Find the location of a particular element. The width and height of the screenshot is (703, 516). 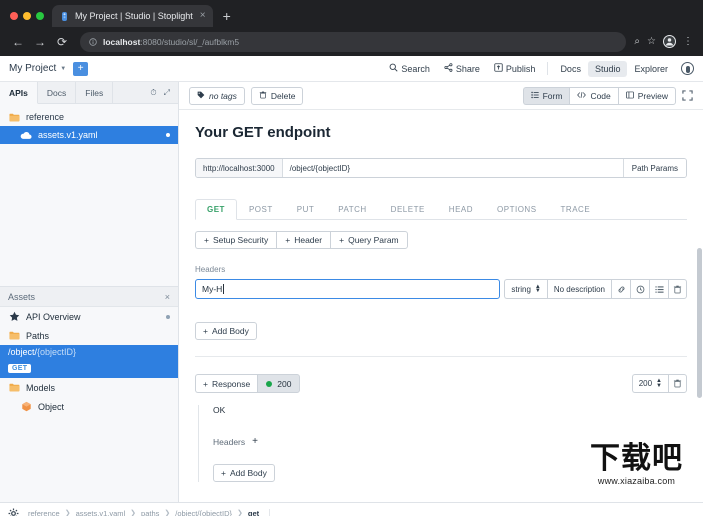

header-name-input: My-H is located at coordinates (348, 289).